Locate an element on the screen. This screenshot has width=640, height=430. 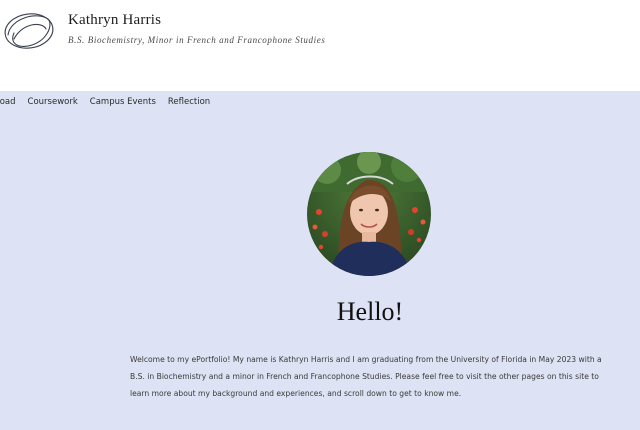
hello-heading: Hello! is located at coordinates (370, 311).